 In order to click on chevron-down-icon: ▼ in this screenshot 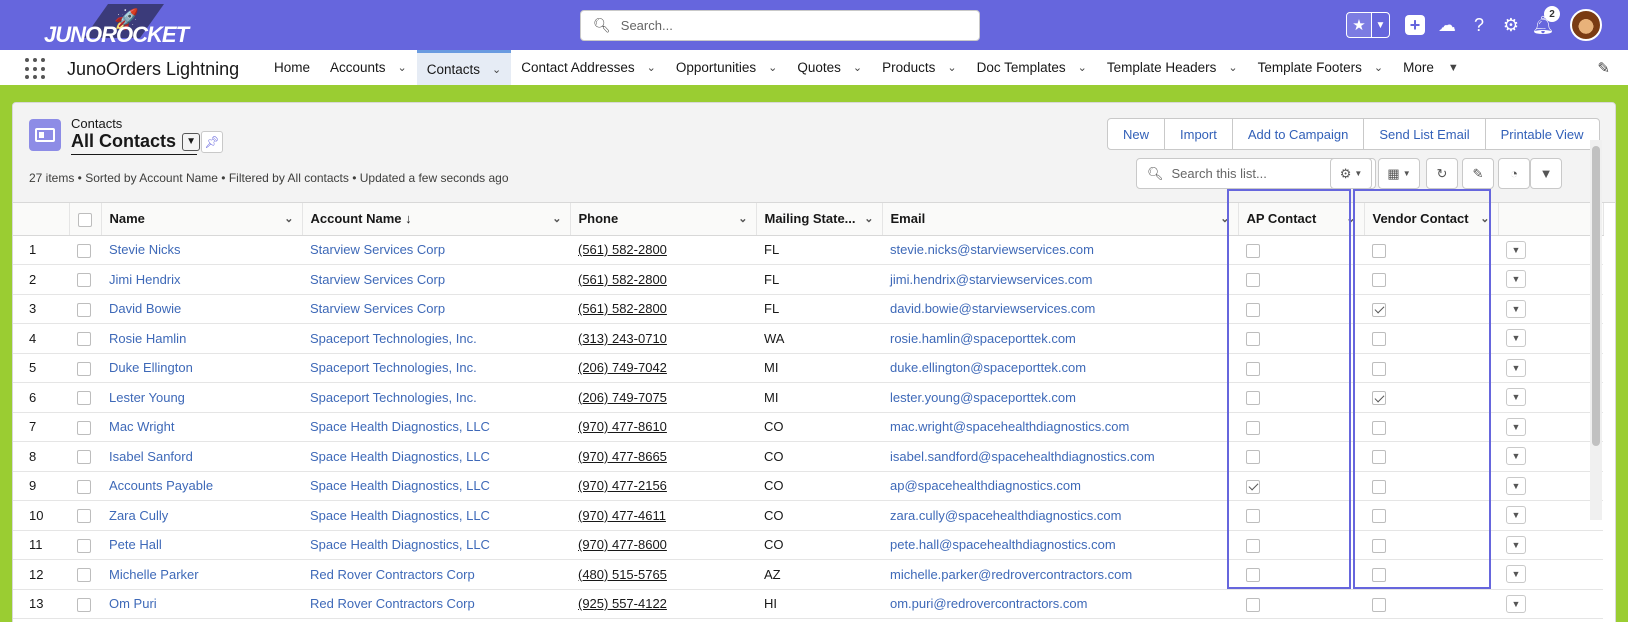, I will do `click(191, 141)`.